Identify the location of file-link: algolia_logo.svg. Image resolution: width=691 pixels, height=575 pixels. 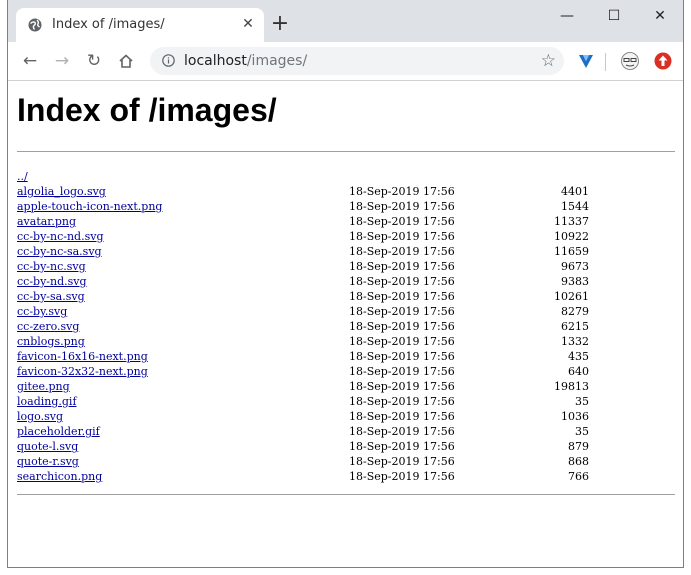
(61, 191).